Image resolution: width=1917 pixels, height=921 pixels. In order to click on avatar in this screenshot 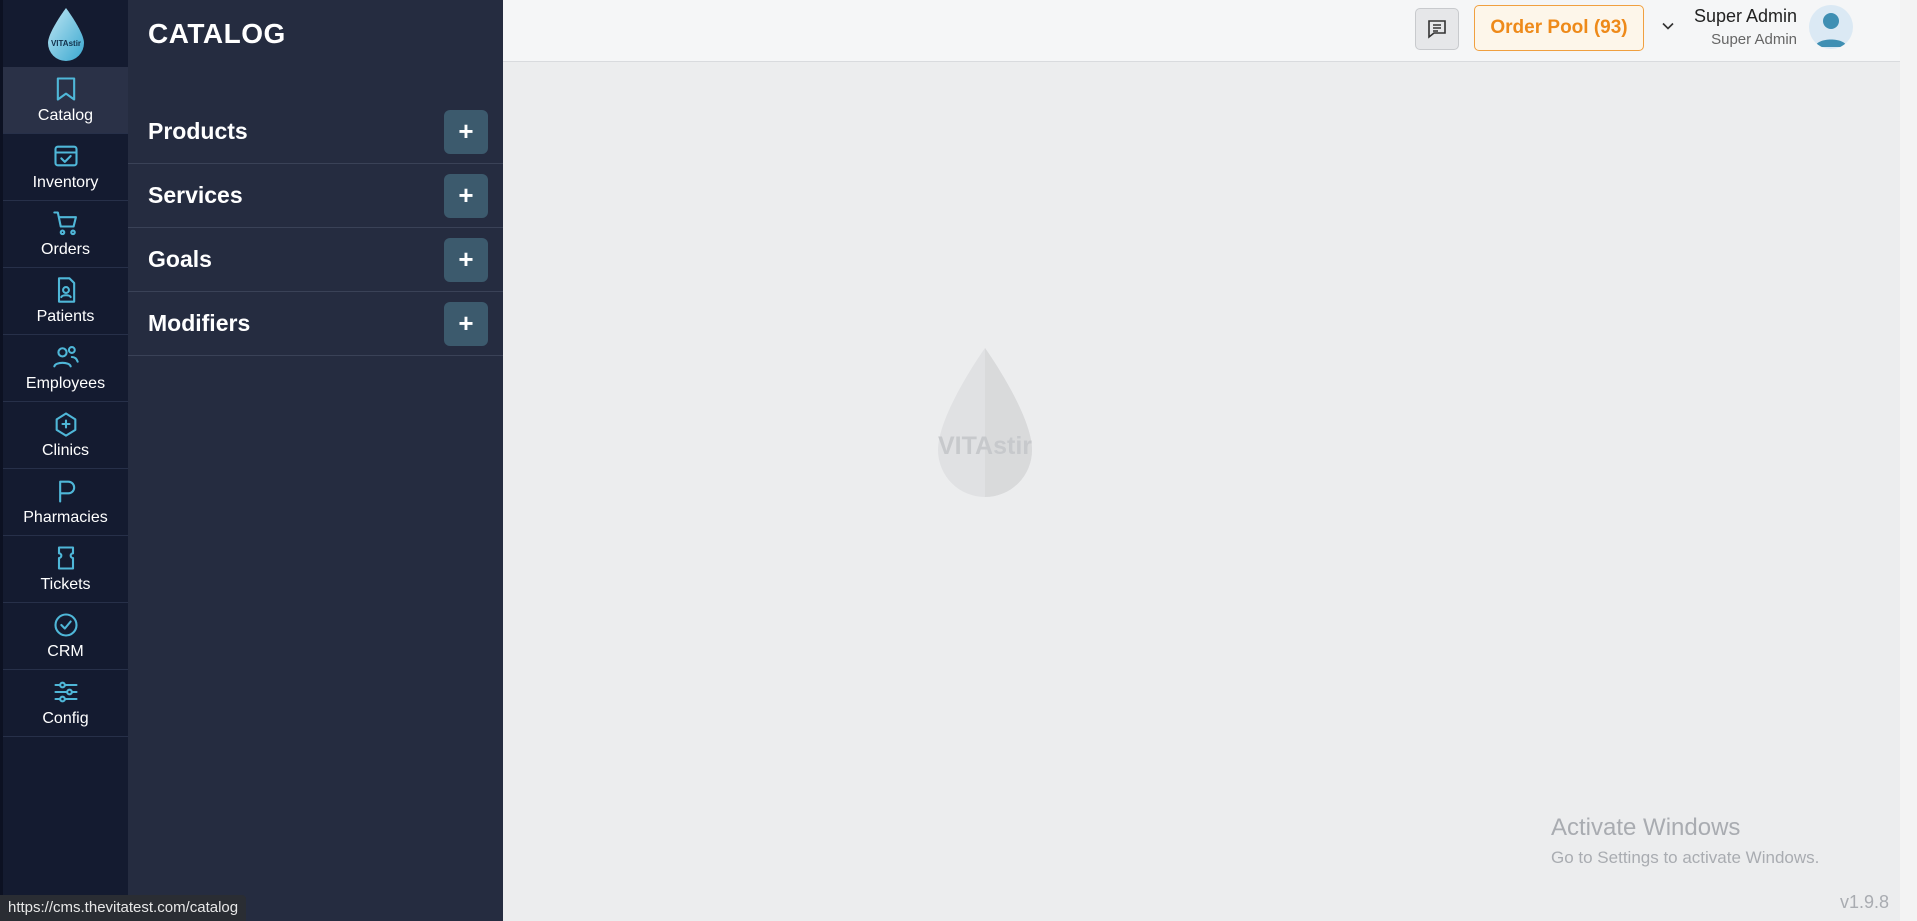, I will do `click(1831, 27)`.